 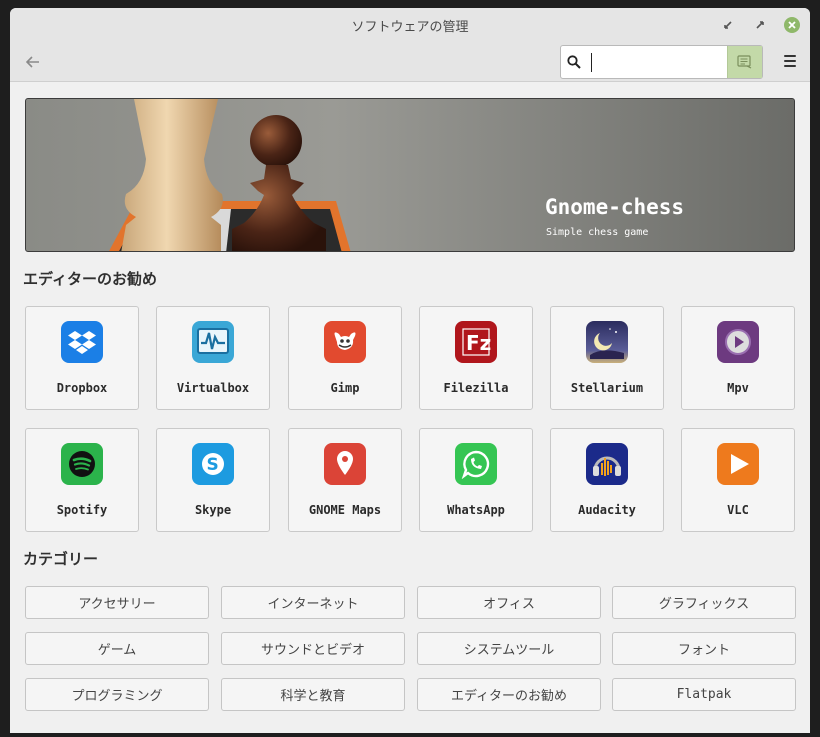 I want to click on toolbar, so click(x=410, y=62).